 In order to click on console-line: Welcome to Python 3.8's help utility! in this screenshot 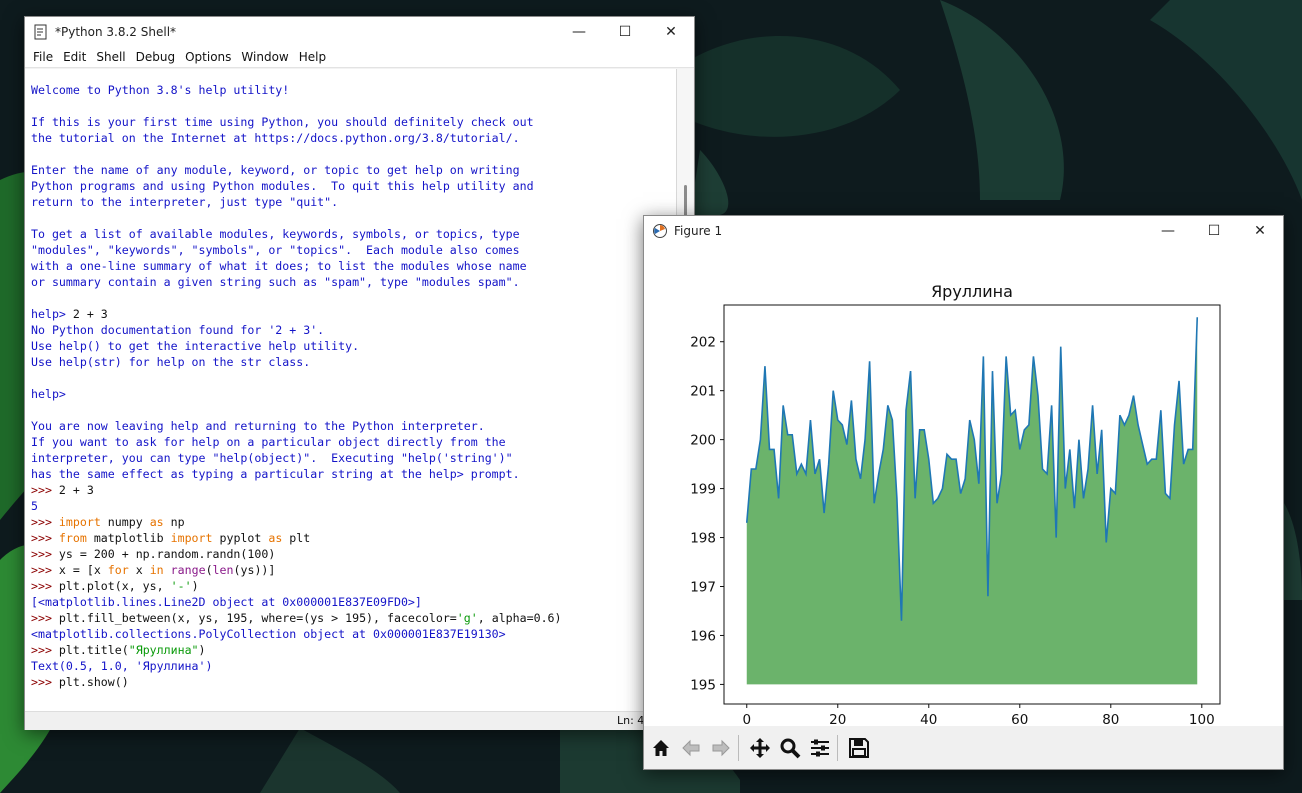, I will do `click(353, 90)`.